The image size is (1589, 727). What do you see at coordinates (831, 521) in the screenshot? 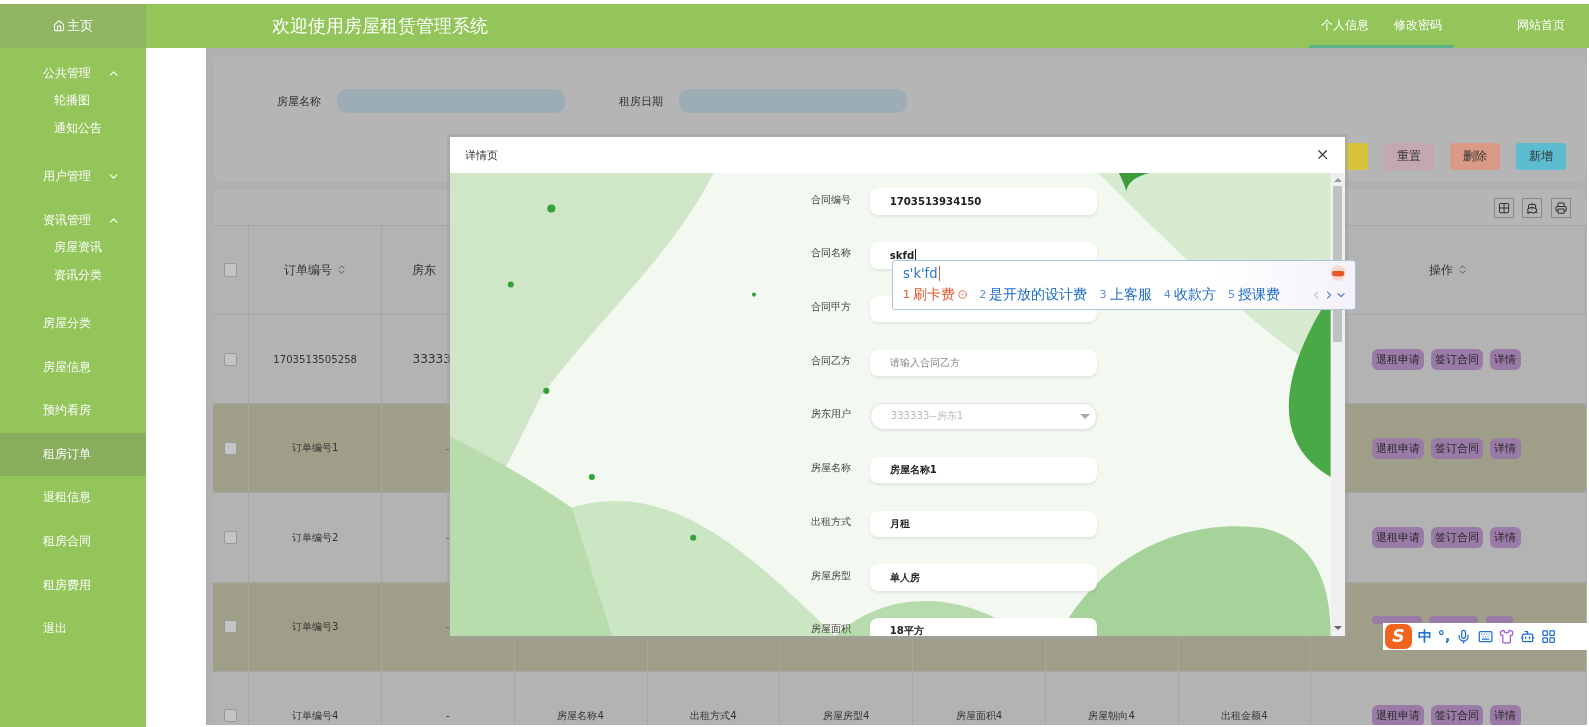
I see `field-label: 出租方式` at bounding box center [831, 521].